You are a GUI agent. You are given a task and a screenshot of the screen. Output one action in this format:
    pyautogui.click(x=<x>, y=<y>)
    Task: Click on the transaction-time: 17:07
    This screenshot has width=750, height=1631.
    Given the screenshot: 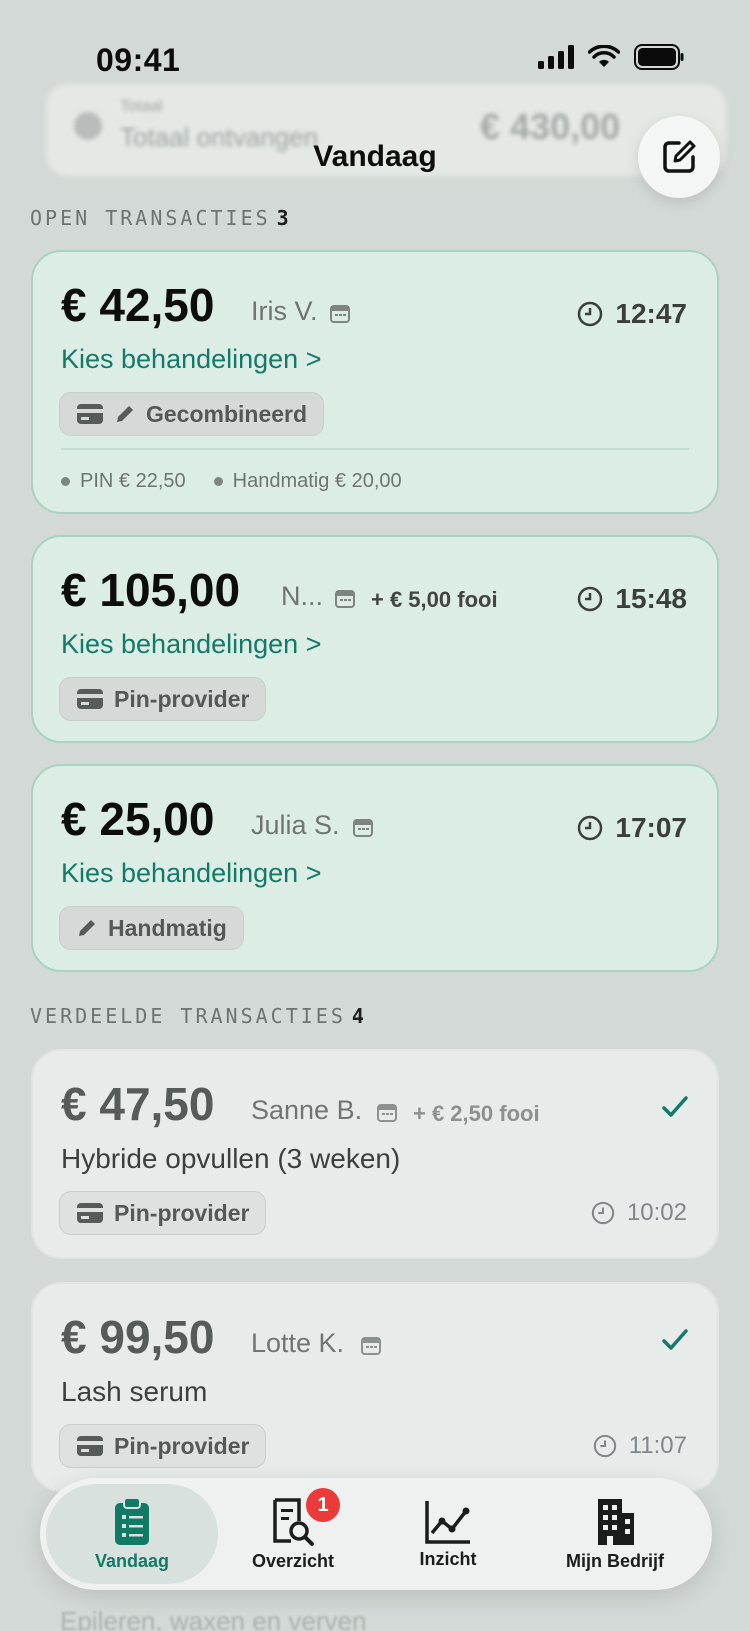 What is the action you would take?
    pyautogui.click(x=632, y=828)
    